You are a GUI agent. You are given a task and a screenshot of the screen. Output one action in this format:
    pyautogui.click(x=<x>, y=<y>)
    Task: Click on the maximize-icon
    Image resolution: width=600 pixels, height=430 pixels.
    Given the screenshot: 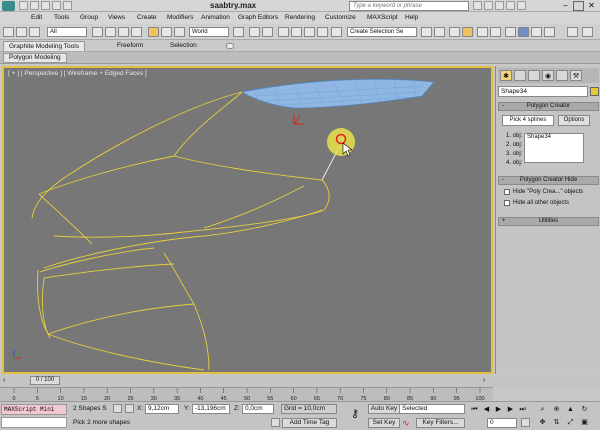 What is the action you would take?
    pyautogui.click(x=578, y=6)
    